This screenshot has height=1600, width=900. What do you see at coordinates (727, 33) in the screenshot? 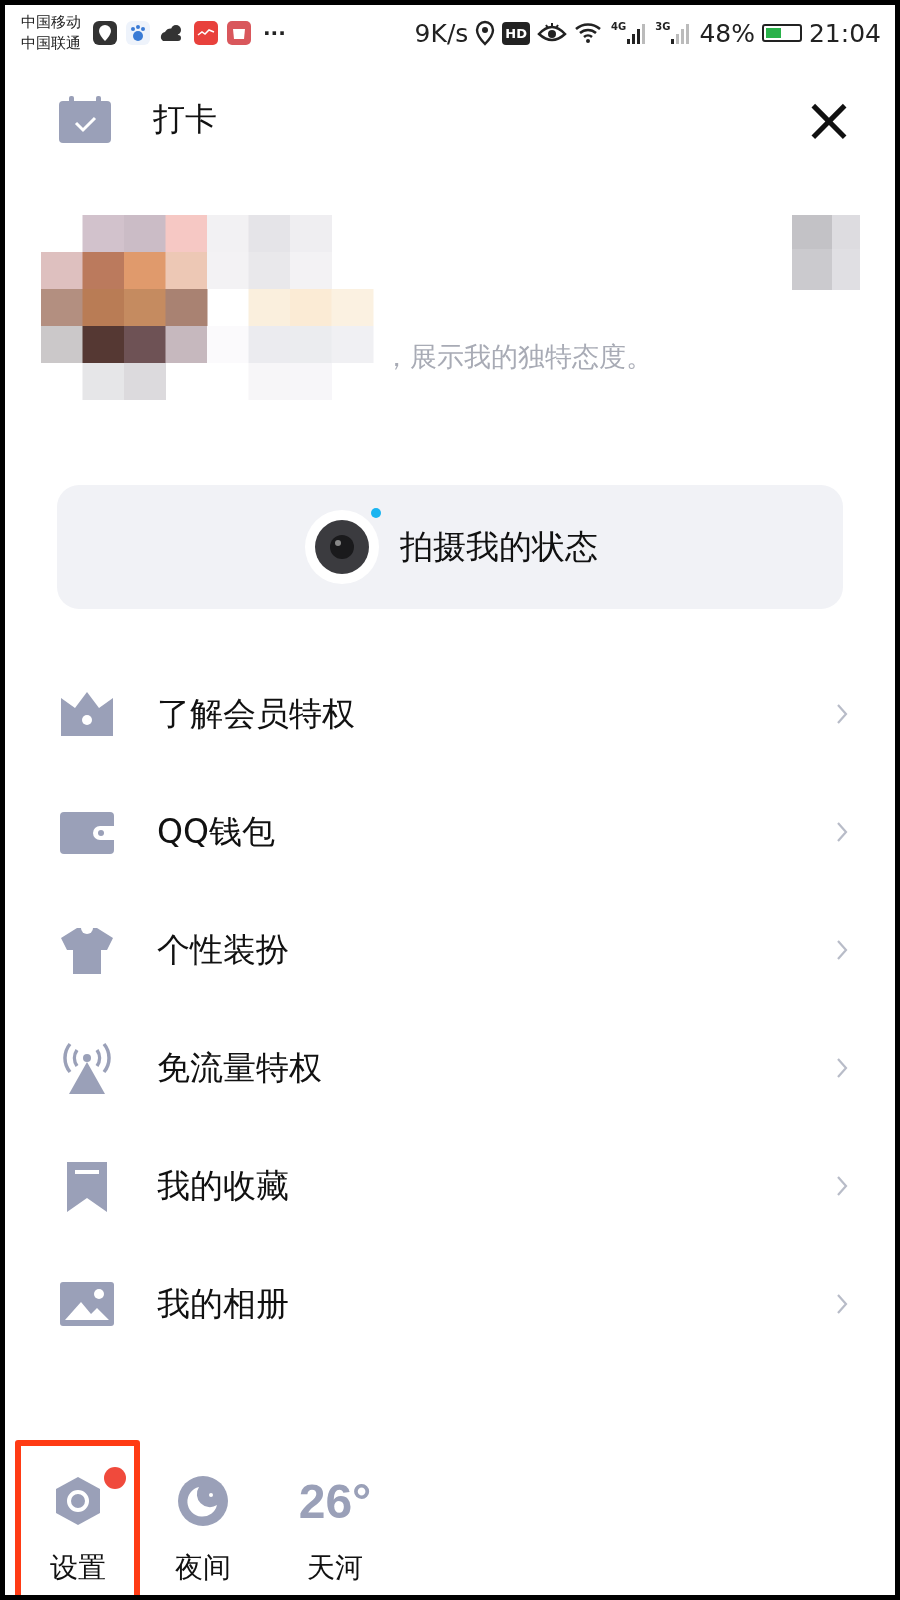
I see `battery-percent: 48%` at bounding box center [727, 33].